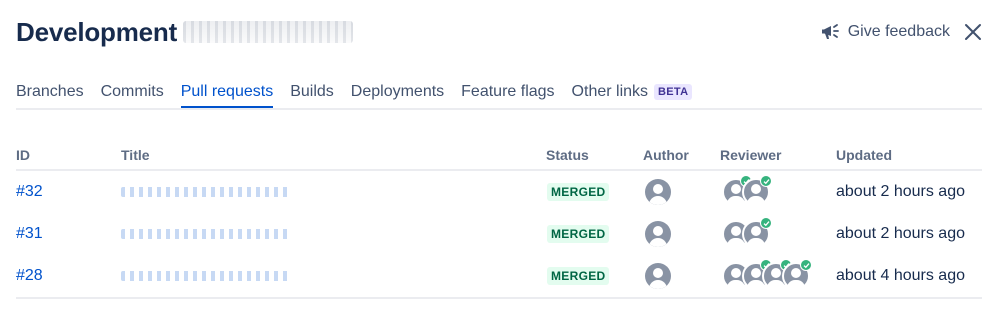  What do you see at coordinates (500, 32) in the screenshot?
I see `panel-header: Development Give feedback` at bounding box center [500, 32].